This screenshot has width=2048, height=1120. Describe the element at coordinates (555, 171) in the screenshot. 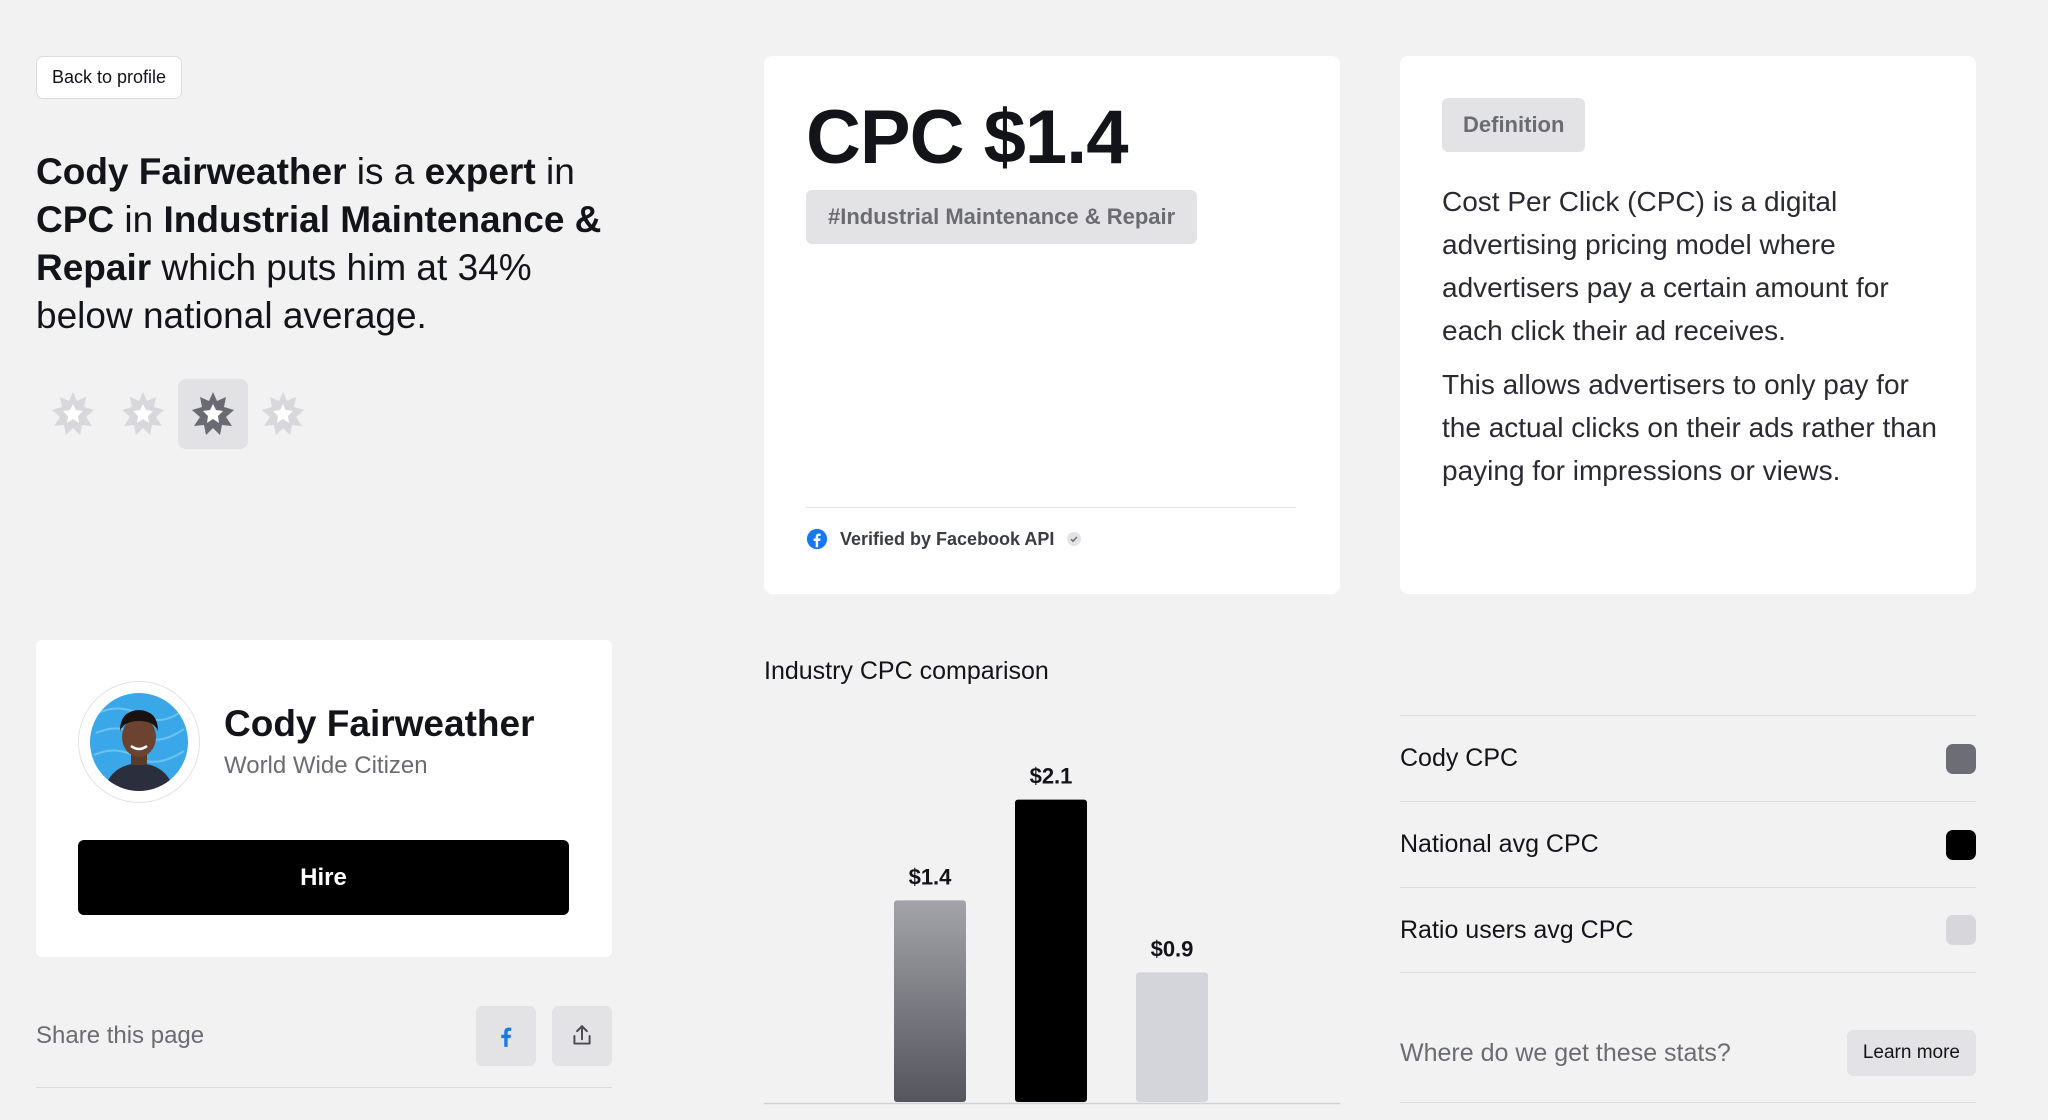

I see `headline-text-2: in` at that location.